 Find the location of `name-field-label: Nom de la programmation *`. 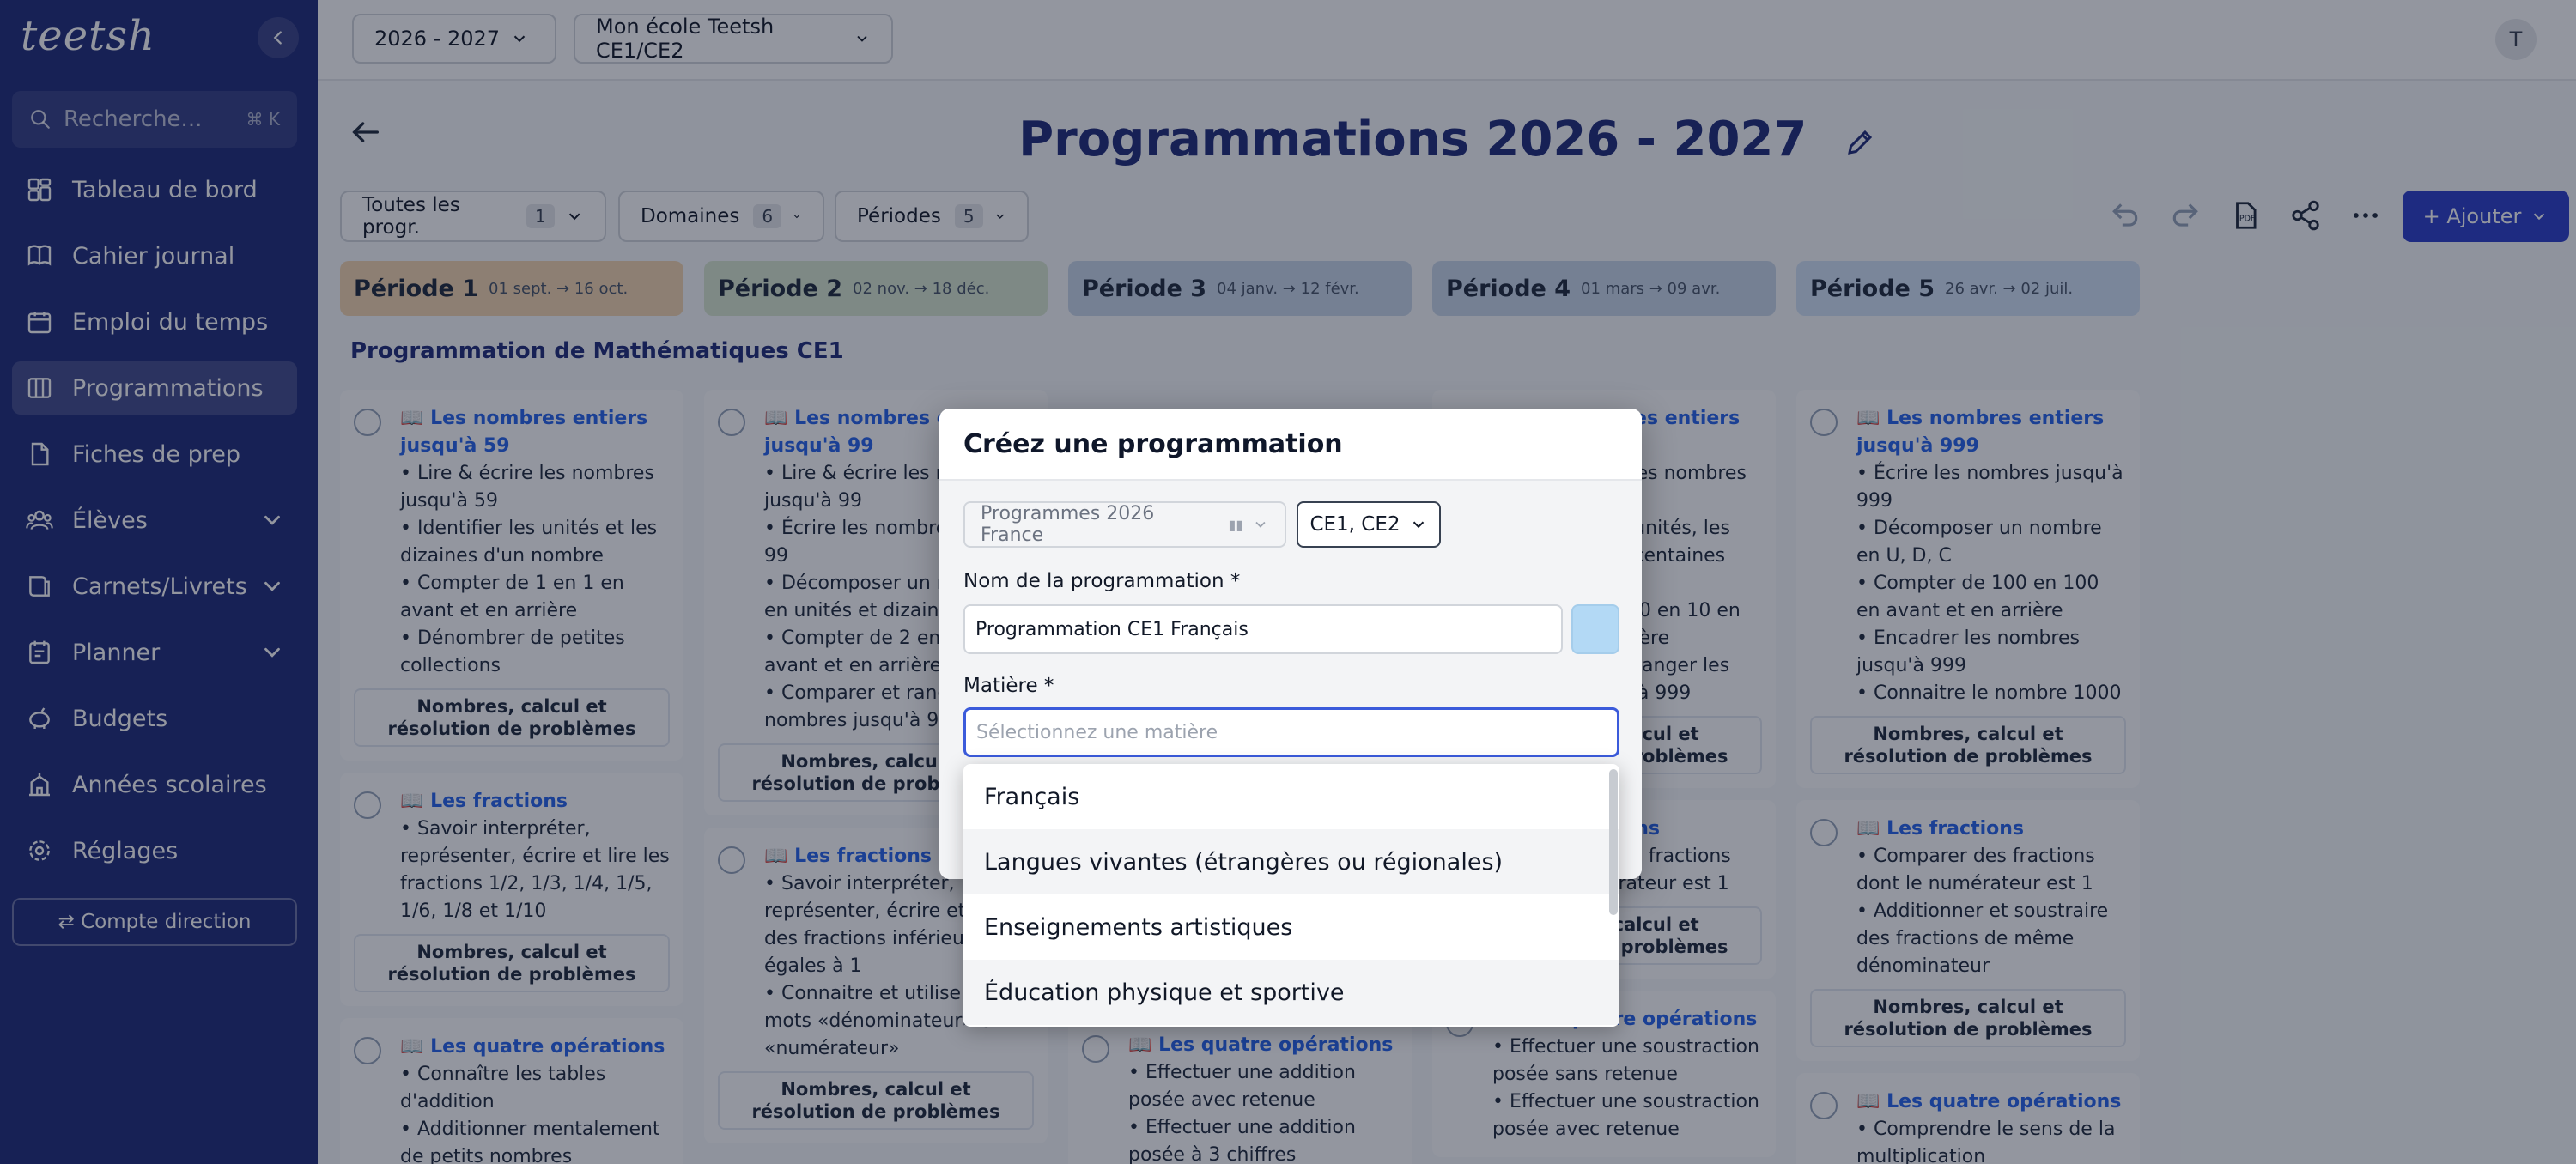

name-field-label: Nom de la programmation * is located at coordinates (1102, 581).